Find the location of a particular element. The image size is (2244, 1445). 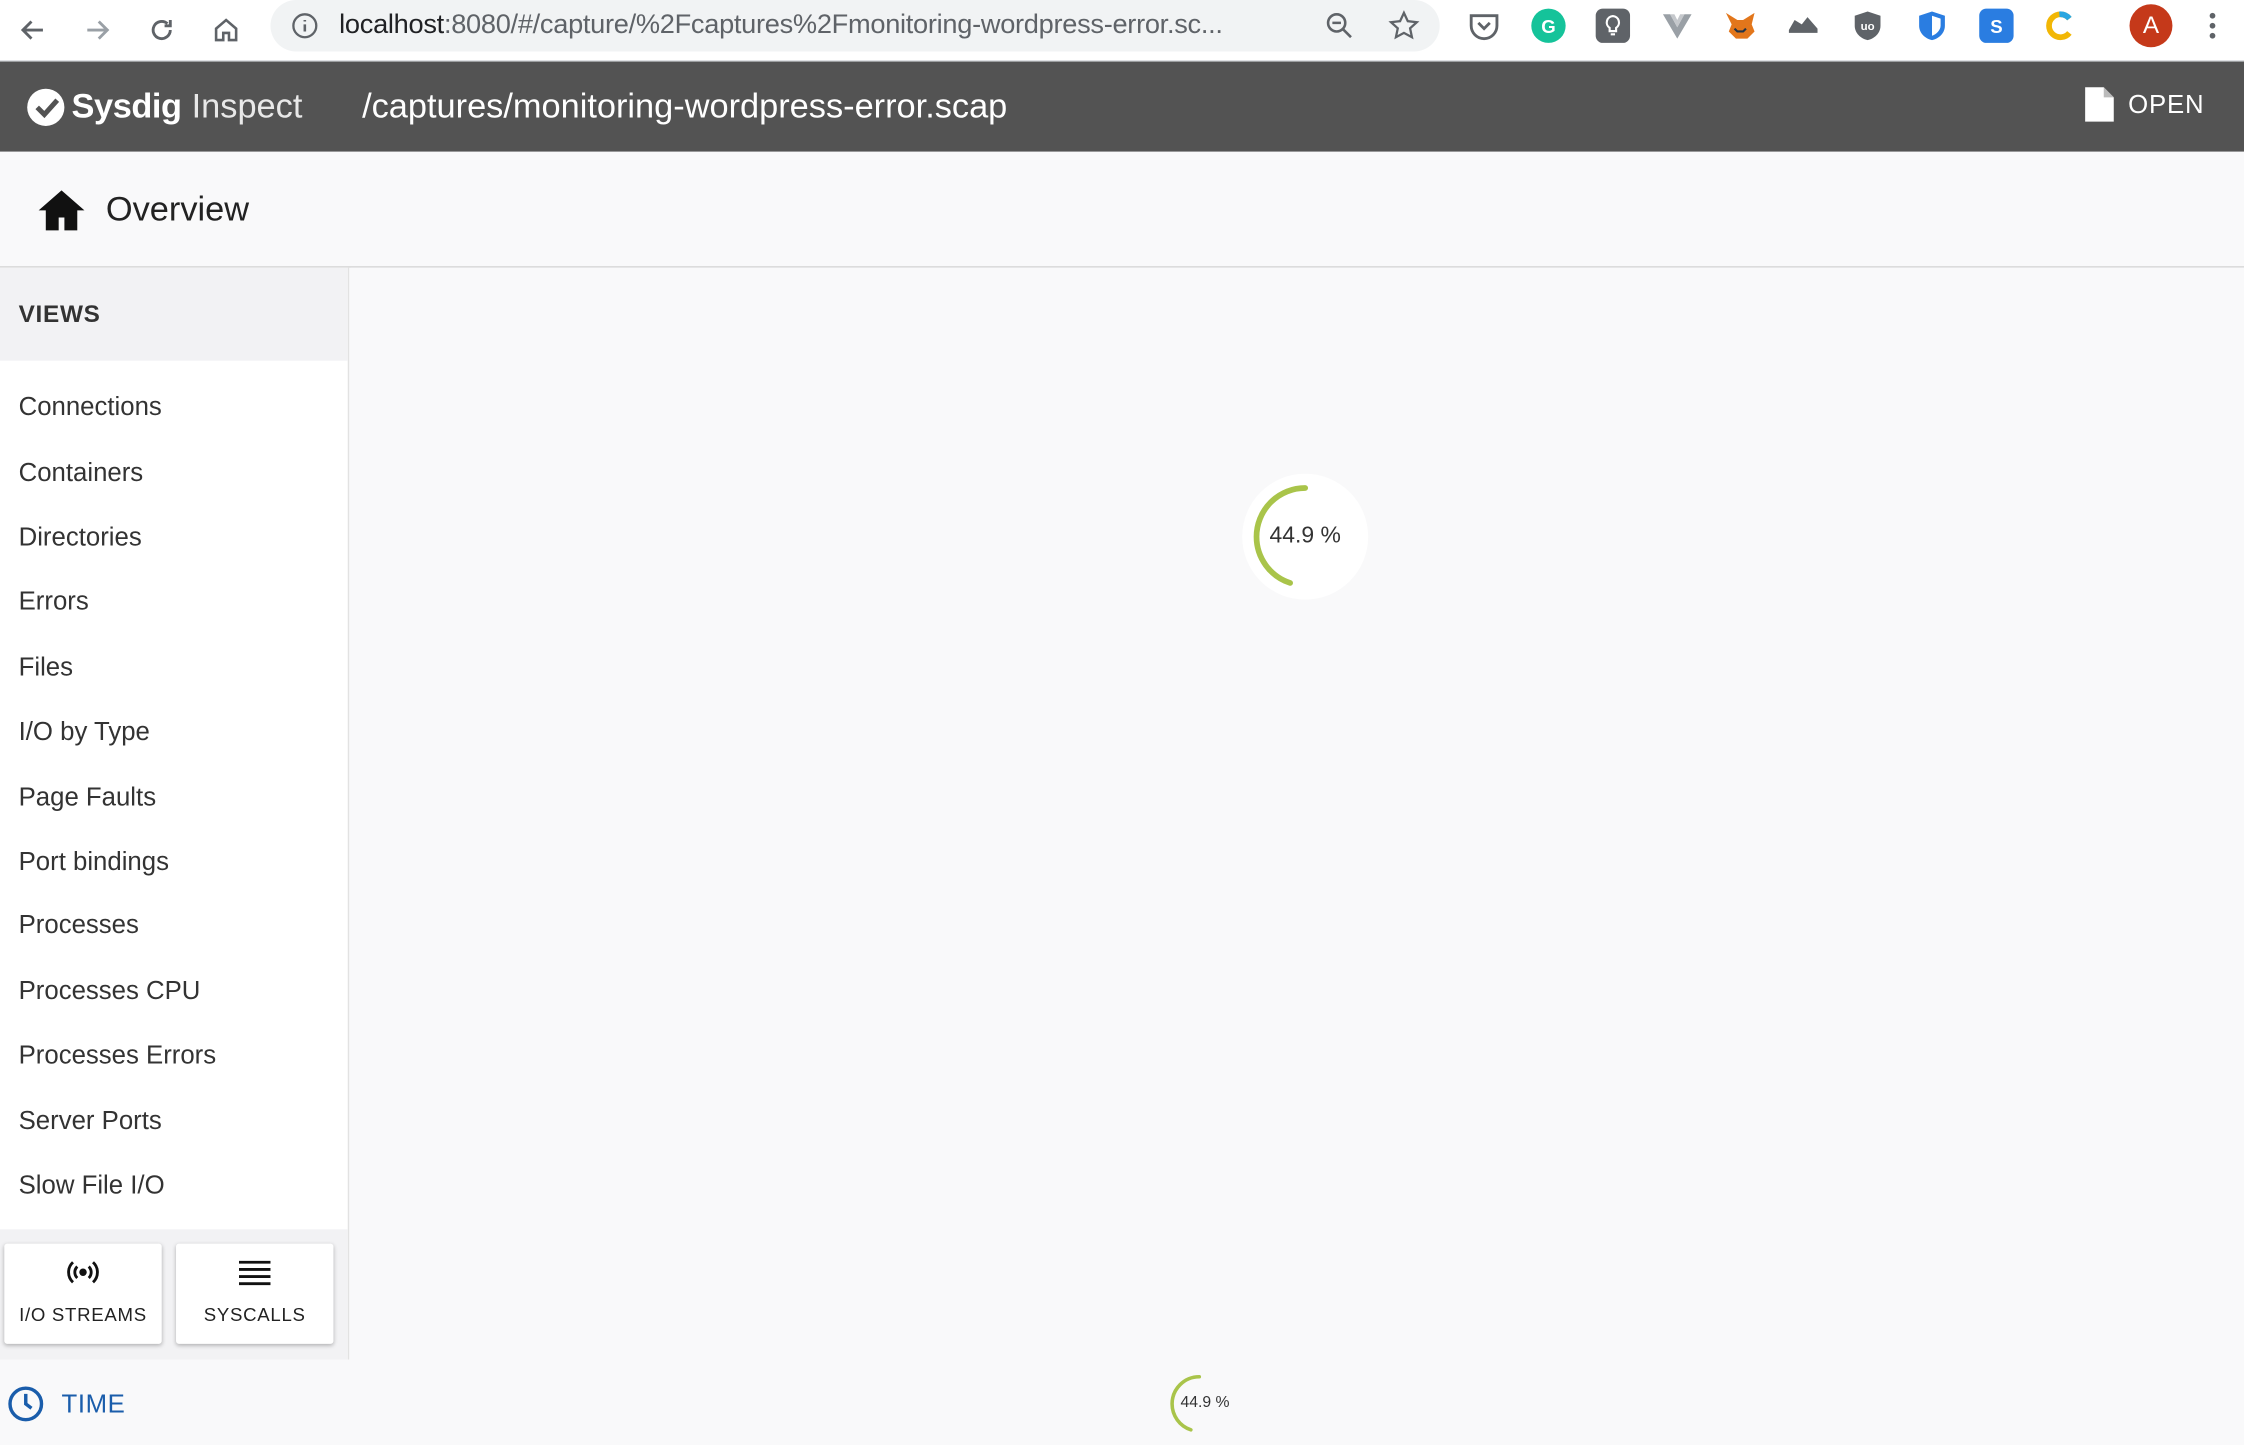

sneaker-extension is located at coordinates (1803, 26).